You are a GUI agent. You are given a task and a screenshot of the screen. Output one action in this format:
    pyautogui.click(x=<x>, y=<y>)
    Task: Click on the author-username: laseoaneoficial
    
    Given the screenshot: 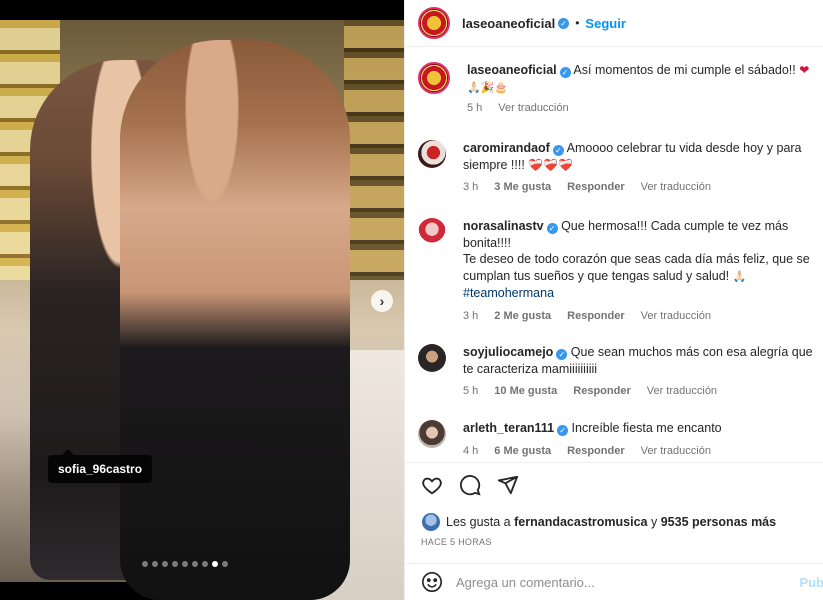 What is the action you would take?
    pyautogui.click(x=508, y=23)
    